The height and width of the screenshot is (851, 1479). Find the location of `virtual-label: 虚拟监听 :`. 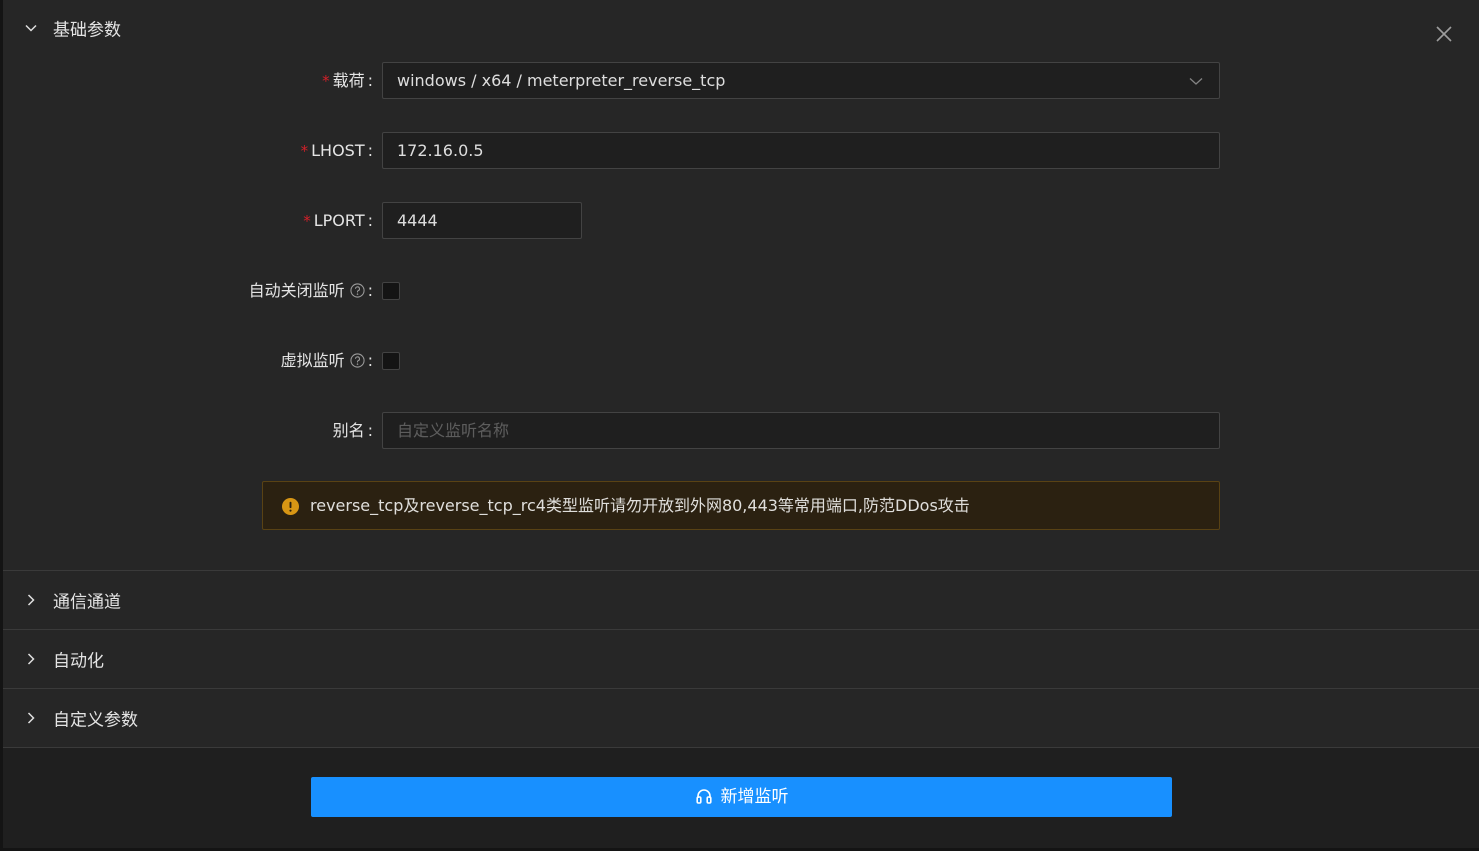

virtual-label: 虚拟监听 : is located at coordinates (326, 360).